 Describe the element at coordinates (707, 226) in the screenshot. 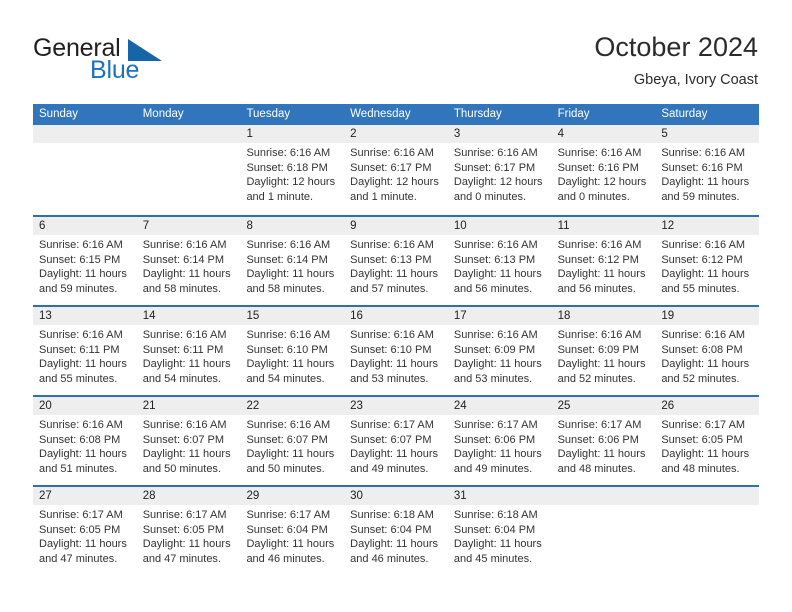

I see `day-number: 12` at that location.